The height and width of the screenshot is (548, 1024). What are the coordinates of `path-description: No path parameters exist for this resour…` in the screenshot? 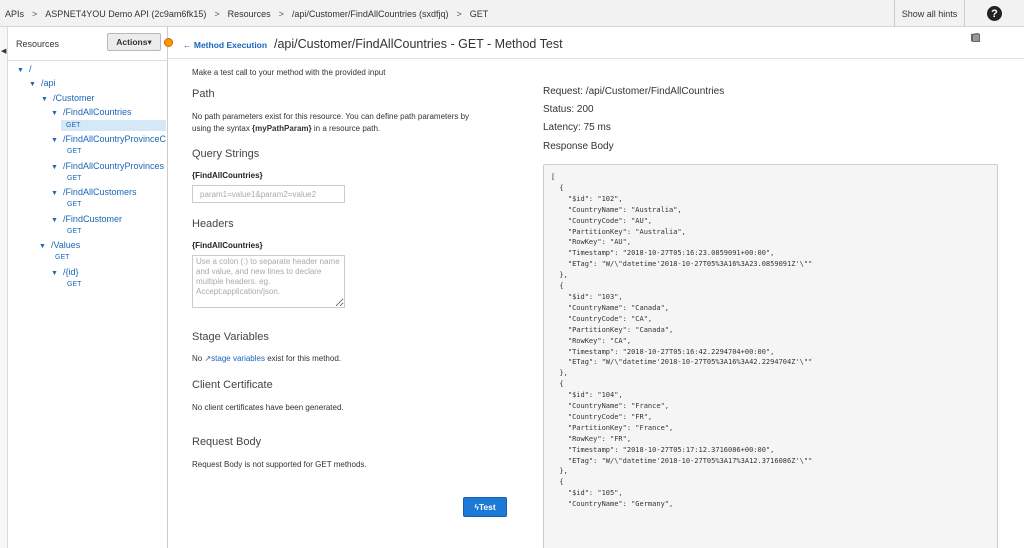 It's located at (331, 122).